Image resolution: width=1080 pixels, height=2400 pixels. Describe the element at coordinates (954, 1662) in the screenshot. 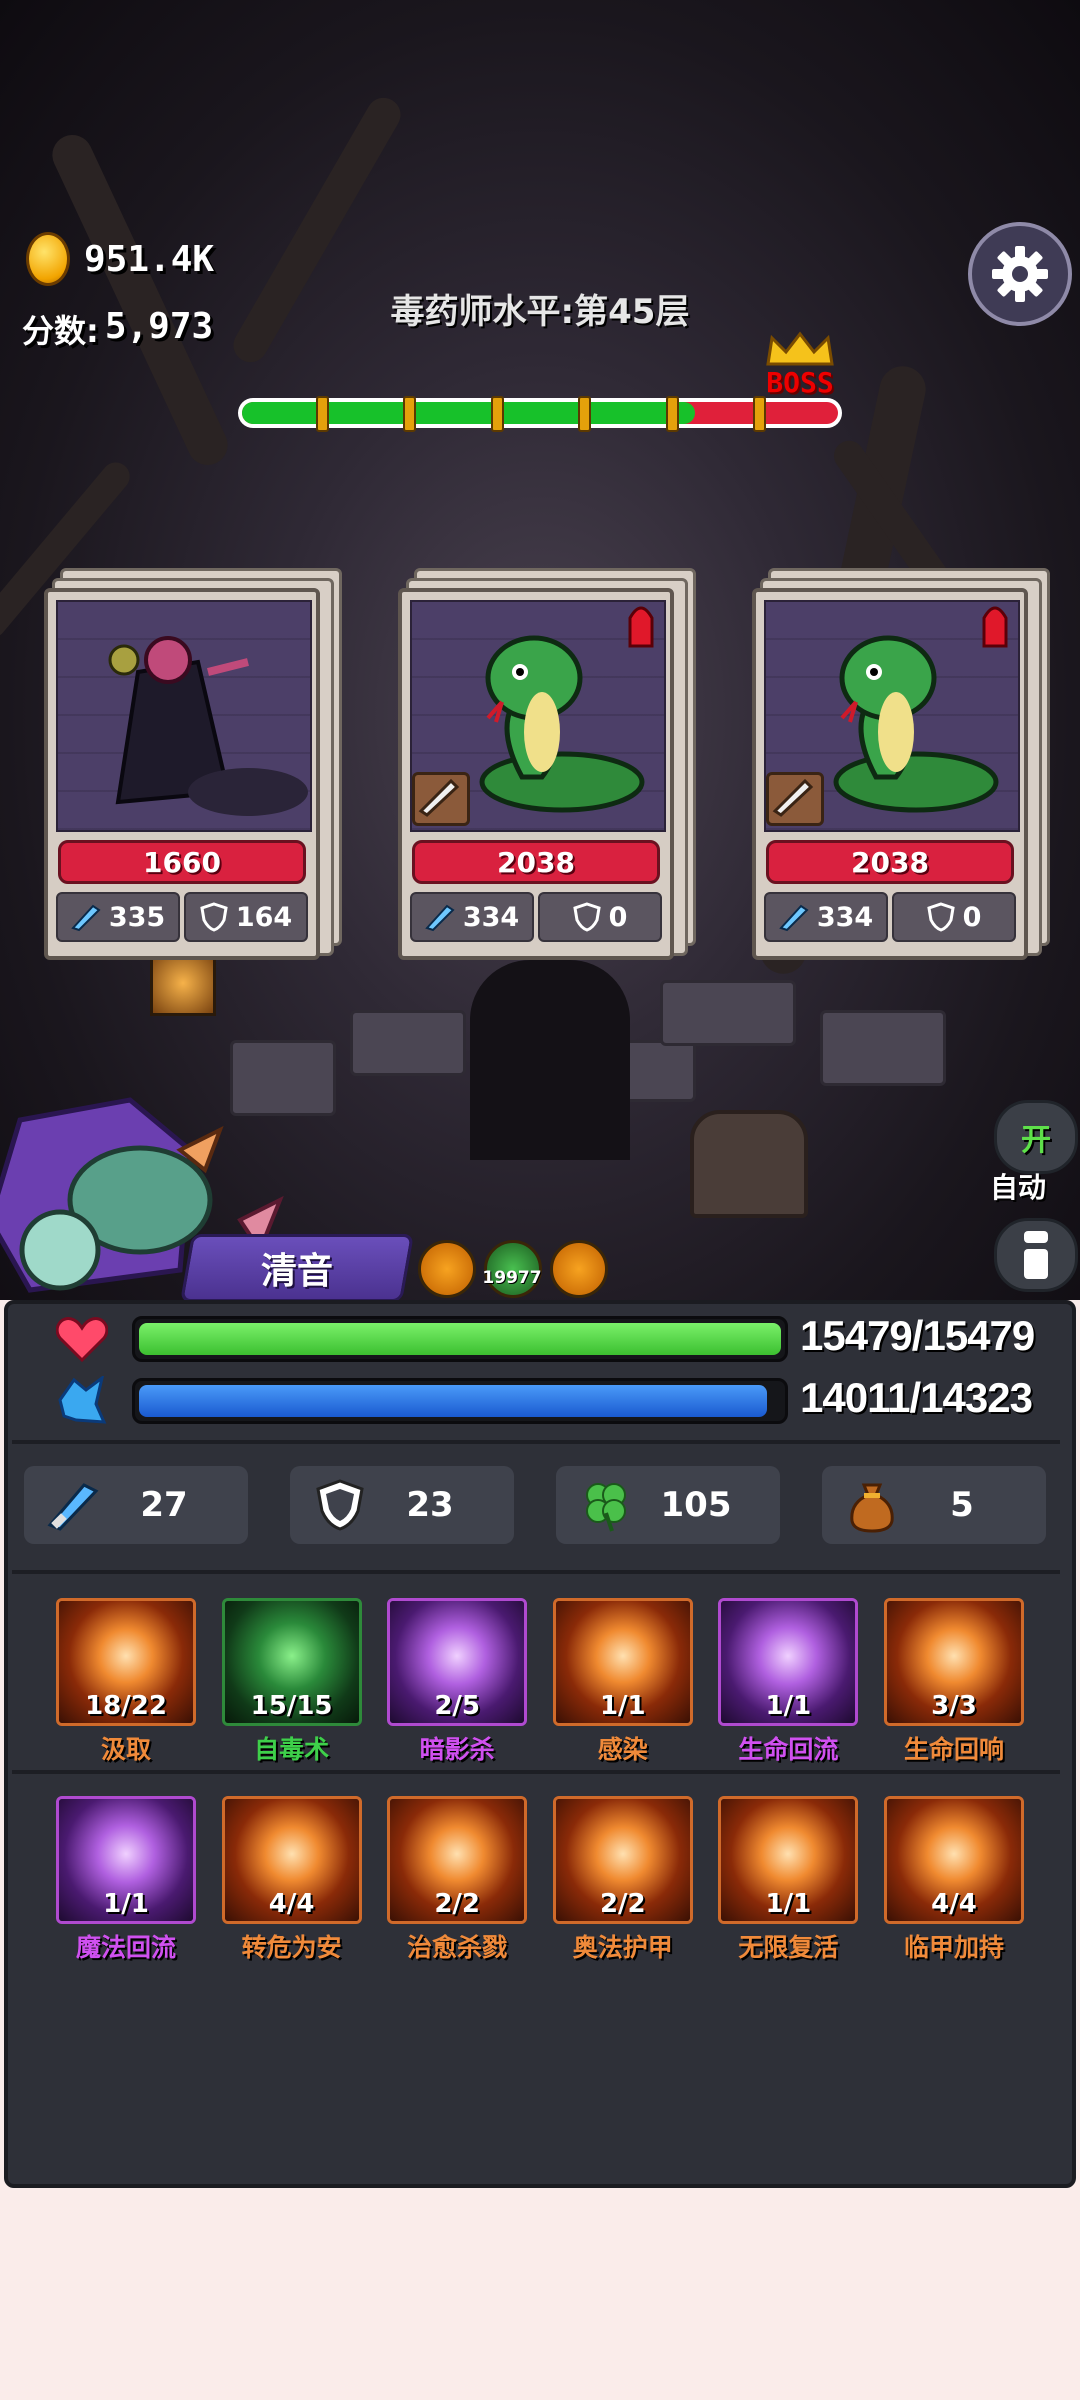

I see `skill-slot: 3/3` at that location.